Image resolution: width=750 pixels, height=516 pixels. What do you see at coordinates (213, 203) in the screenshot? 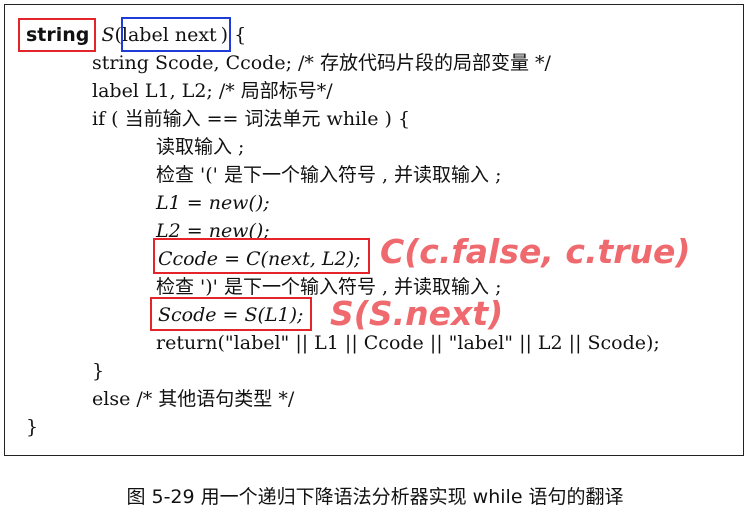
I see `code-line-7: L1 = new();` at bounding box center [213, 203].